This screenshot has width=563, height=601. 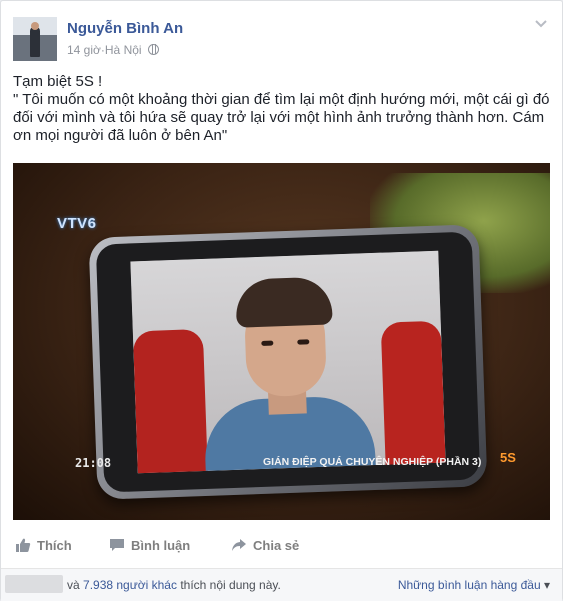 What do you see at coordinates (117, 545) in the screenshot?
I see `comment-icon` at bounding box center [117, 545].